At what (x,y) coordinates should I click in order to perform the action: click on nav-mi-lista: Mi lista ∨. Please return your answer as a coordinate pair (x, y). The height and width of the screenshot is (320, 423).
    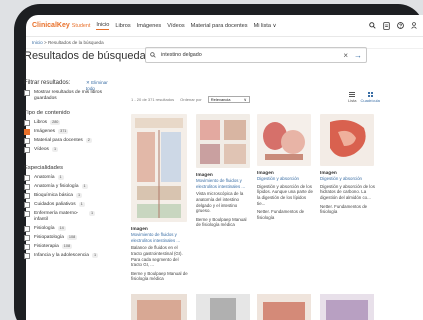
    Looking at the image, I should click on (265, 26).